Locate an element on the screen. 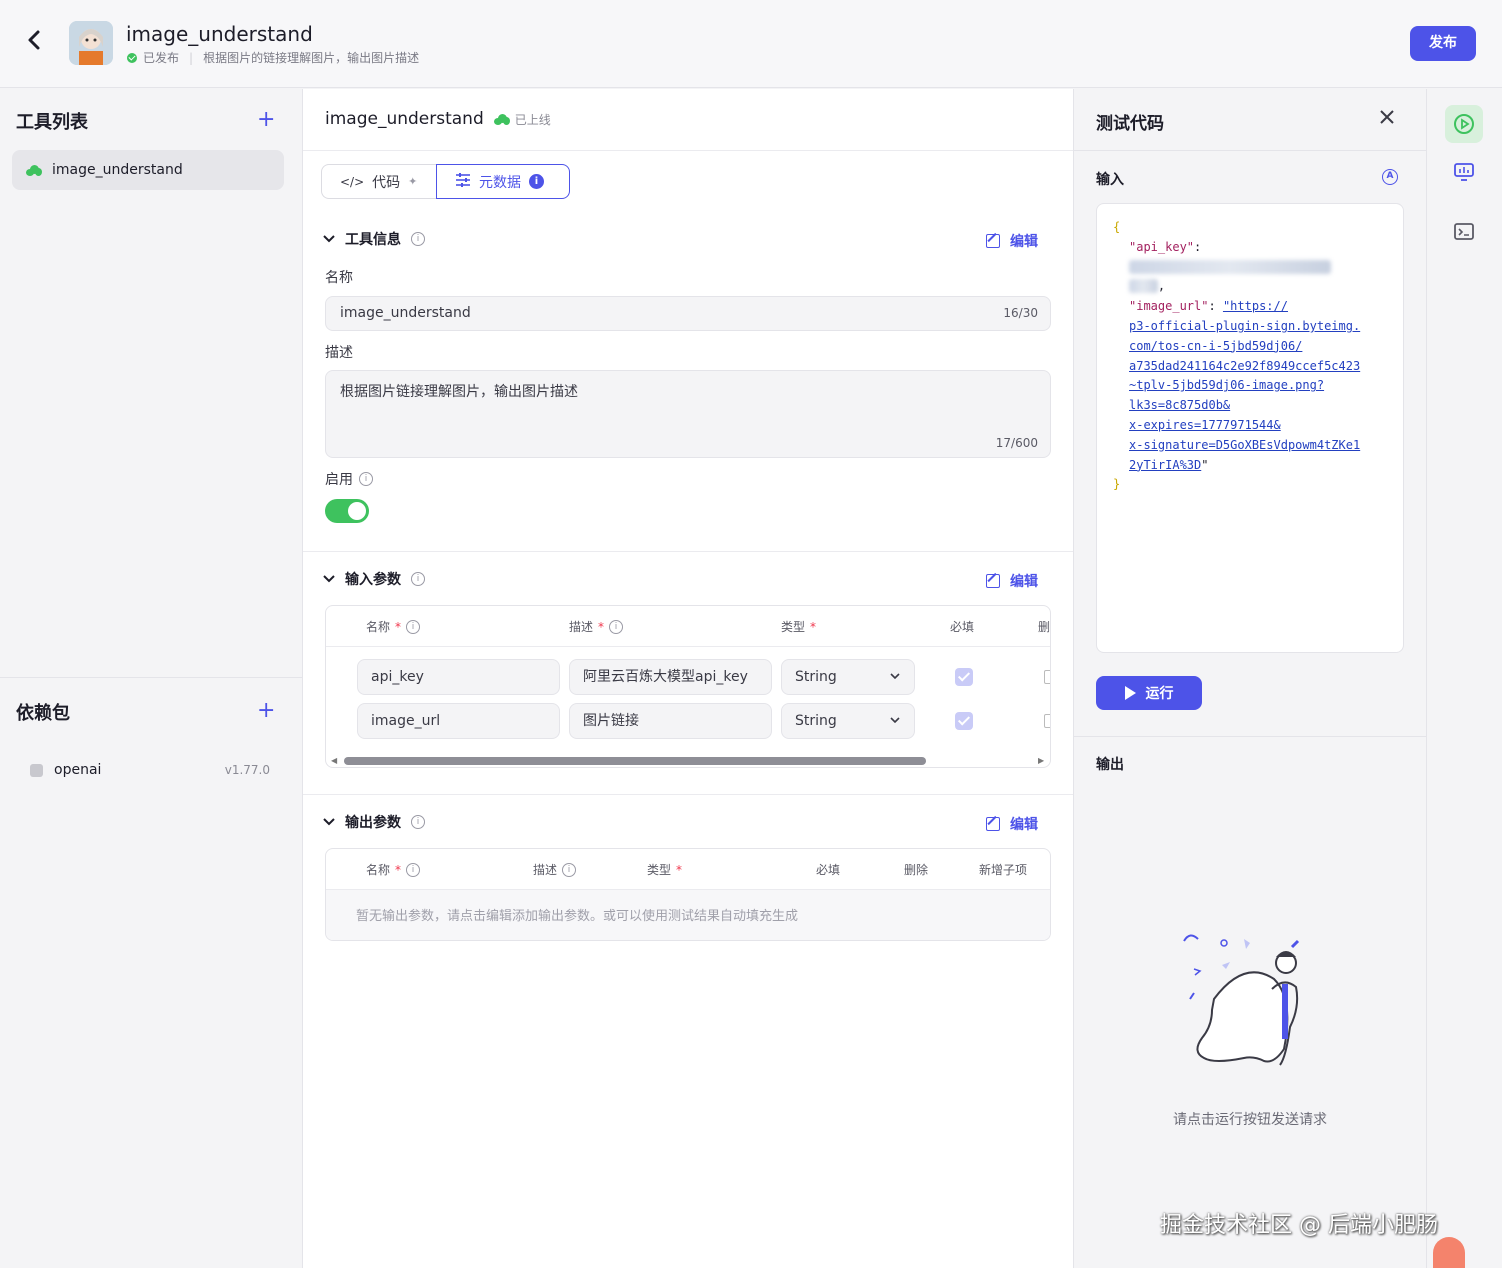 The width and height of the screenshot is (1502, 1268). publish-button: 发布 is located at coordinates (1443, 43).